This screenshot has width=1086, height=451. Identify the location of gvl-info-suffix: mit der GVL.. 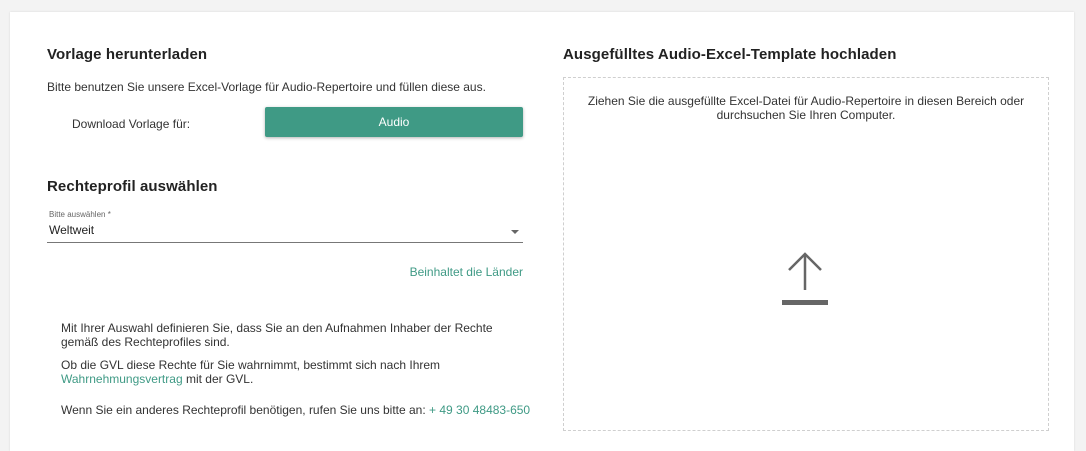
(218, 379).